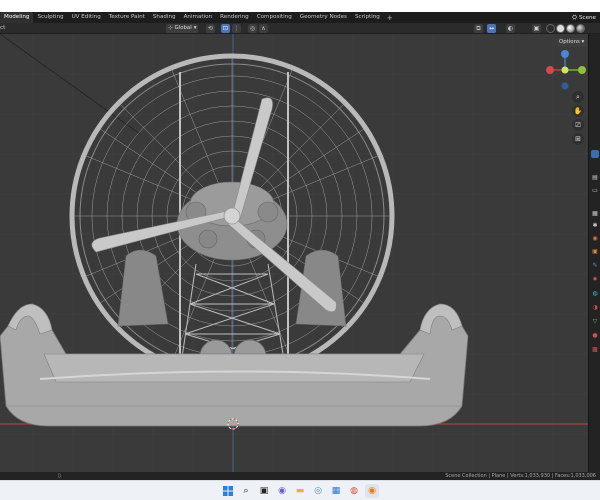 Image resolution: width=600 pixels, height=500 pixels. What do you see at coordinates (170, 28) in the screenshot?
I see `orientation-icon: ⊹` at bounding box center [170, 28].